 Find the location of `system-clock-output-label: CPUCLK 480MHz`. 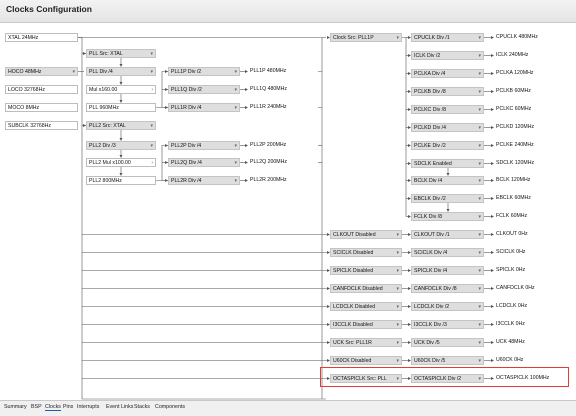

system-clock-output-label: CPUCLK 480MHz is located at coordinates (517, 37).